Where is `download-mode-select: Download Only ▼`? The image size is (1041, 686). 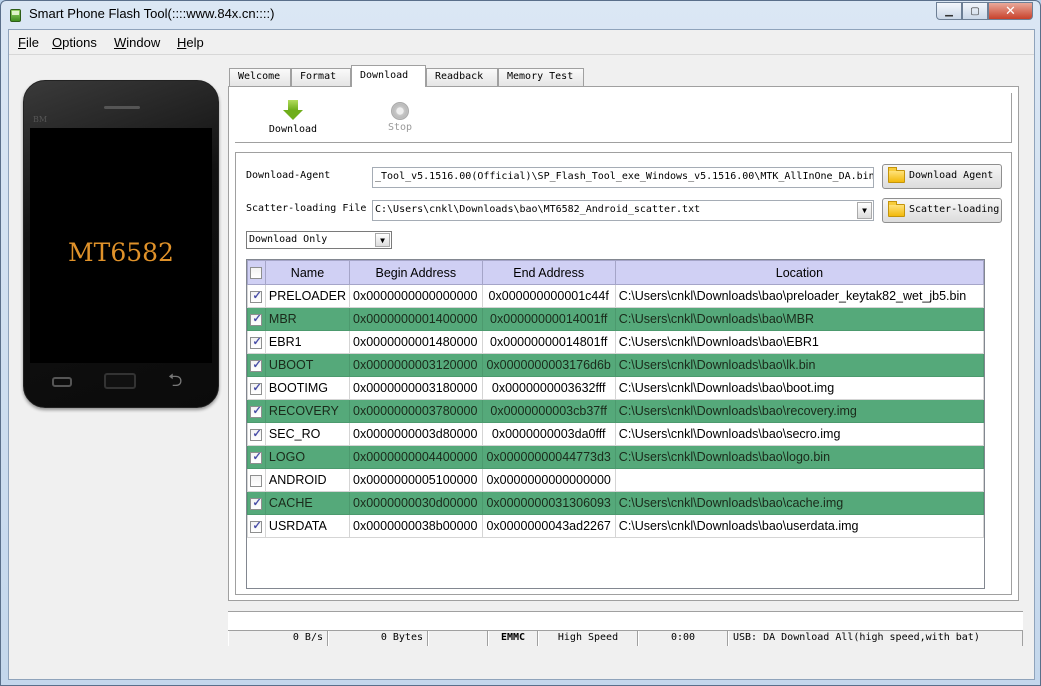 download-mode-select: Download Only ▼ is located at coordinates (319, 240).